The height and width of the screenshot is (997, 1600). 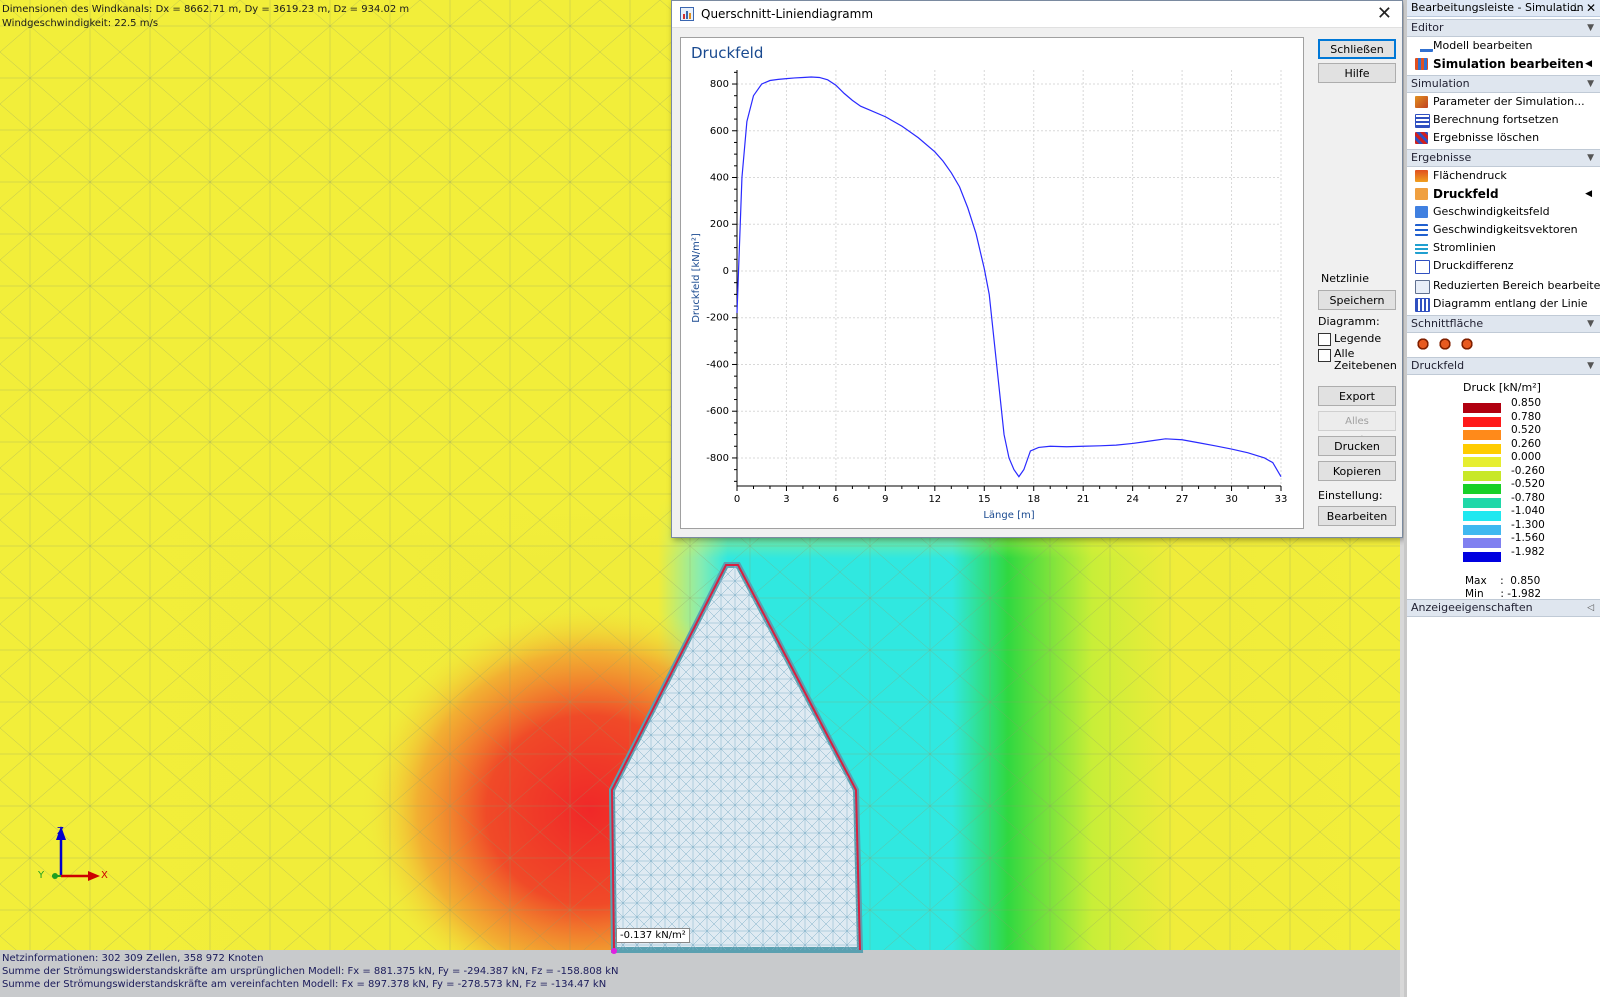 What do you see at coordinates (1503, 64) in the screenshot?
I see `sidebar-item-edit-simulation: Simulation bearbeiten ◀` at bounding box center [1503, 64].